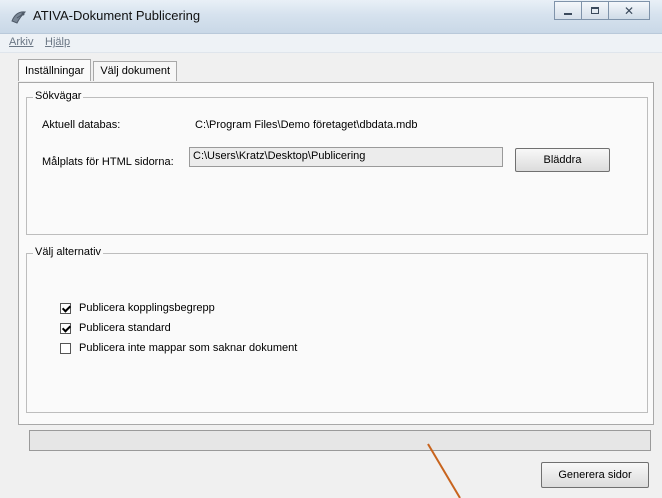  What do you see at coordinates (108, 162) in the screenshot?
I see `target-label: Målplats för HTML sidorna:` at bounding box center [108, 162].